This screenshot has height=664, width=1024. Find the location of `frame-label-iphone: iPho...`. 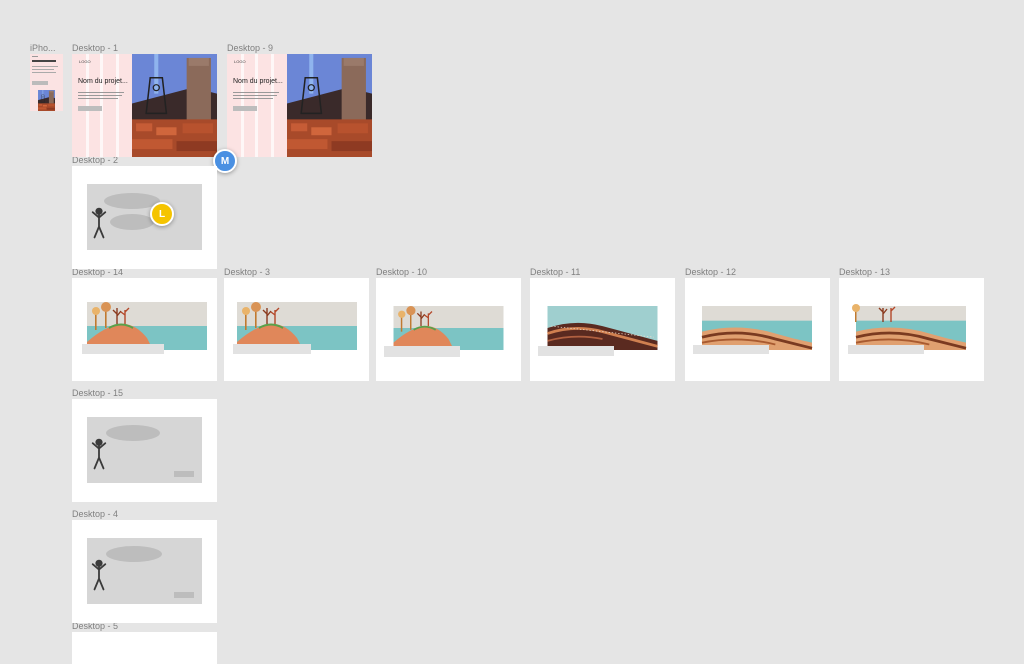

frame-label-iphone: iPho... is located at coordinates (43, 48).